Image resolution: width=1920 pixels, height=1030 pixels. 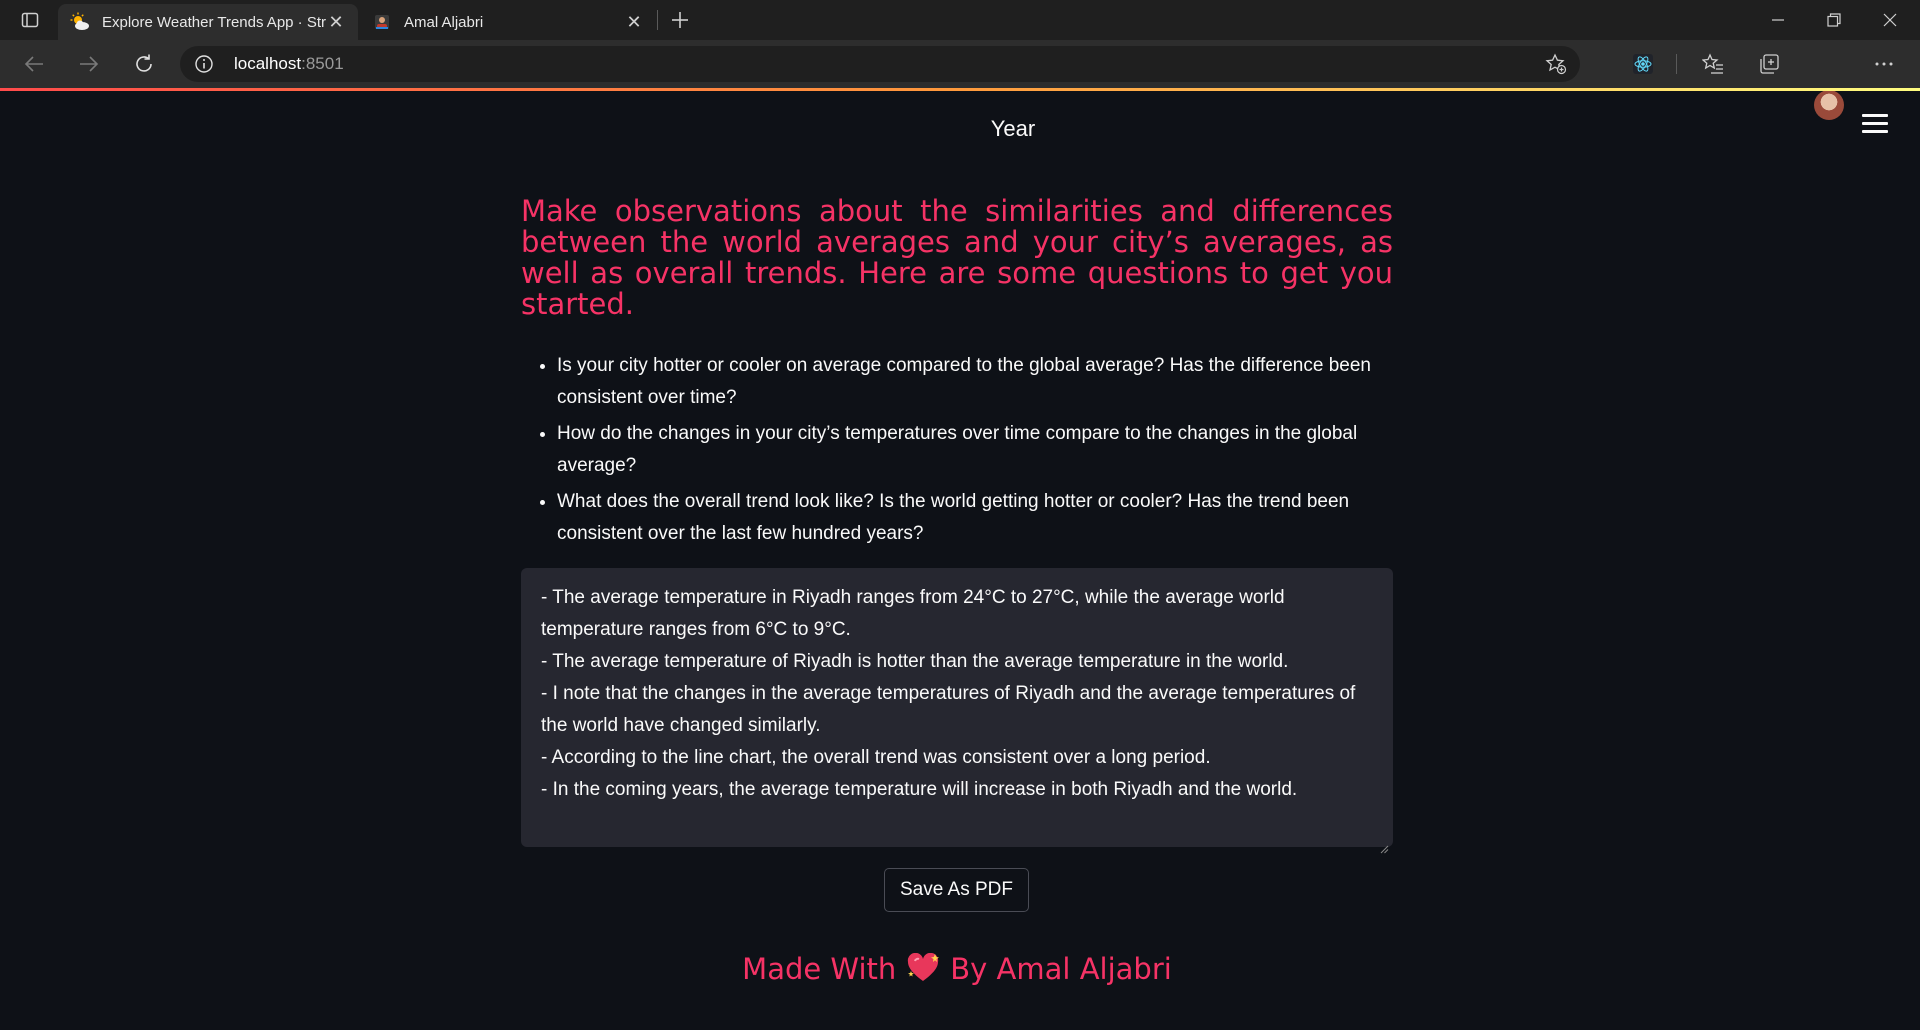 I want to click on url-text: localhost:8501, so click(x=289, y=64).